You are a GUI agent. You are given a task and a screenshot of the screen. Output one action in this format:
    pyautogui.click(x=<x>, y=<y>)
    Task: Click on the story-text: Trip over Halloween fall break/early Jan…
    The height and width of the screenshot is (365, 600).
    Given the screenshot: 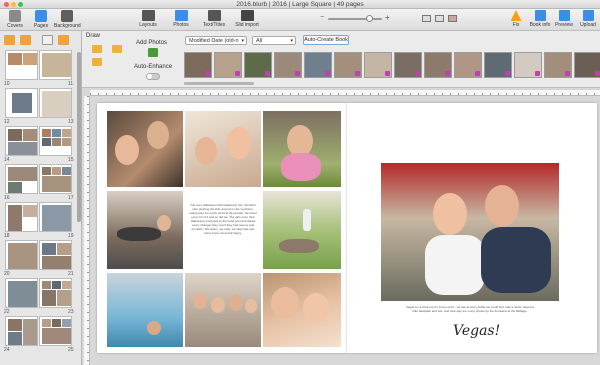 What is the action you would take?
    pyautogui.click(x=223, y=219)
    